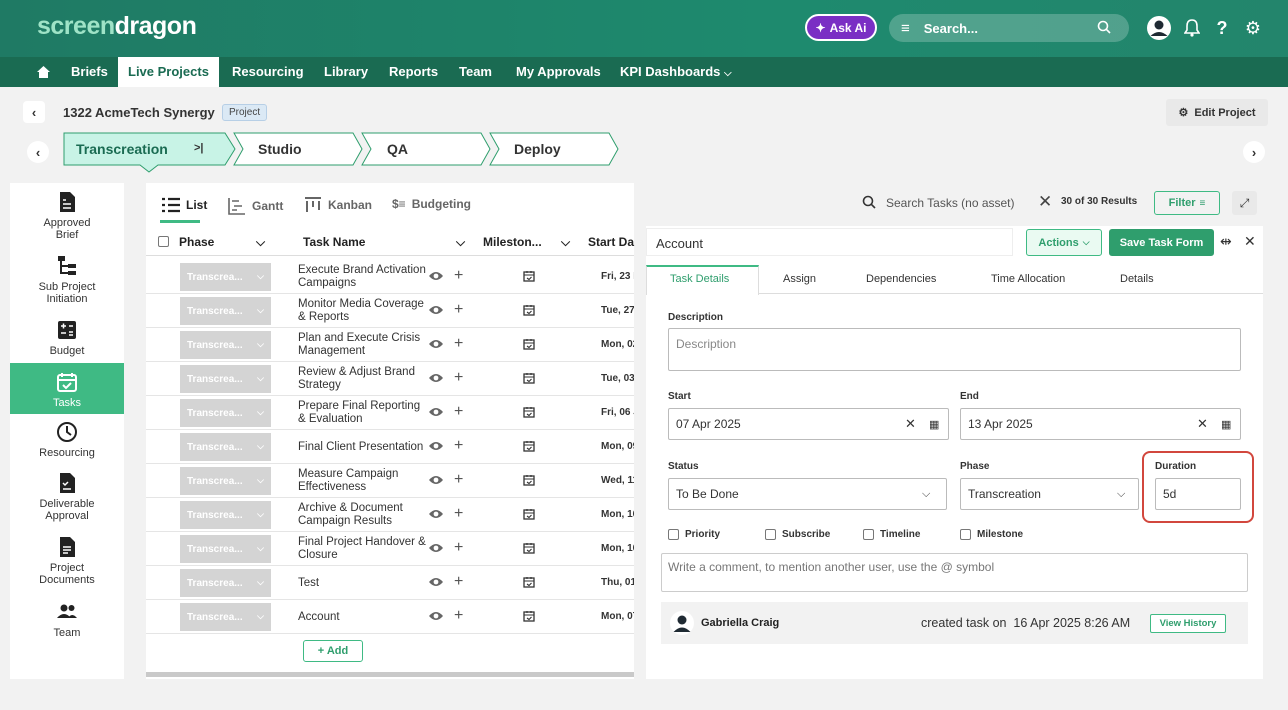 This screenshot has width=1288, height=710. What do you see at coordinates (841, 27) in the screenshot?
I see `ask-ai-button: ✦ Ask Ai` at bounding box center [841, 27].